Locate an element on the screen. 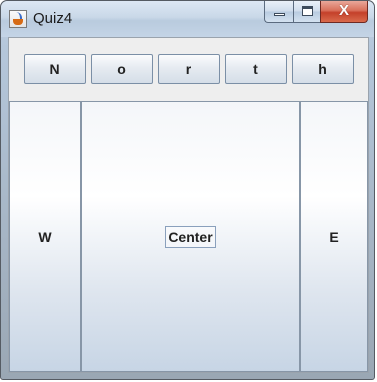 This screenshot has width=377, height=382. window-title: Quiz4 is located at coordinates (53, 18).